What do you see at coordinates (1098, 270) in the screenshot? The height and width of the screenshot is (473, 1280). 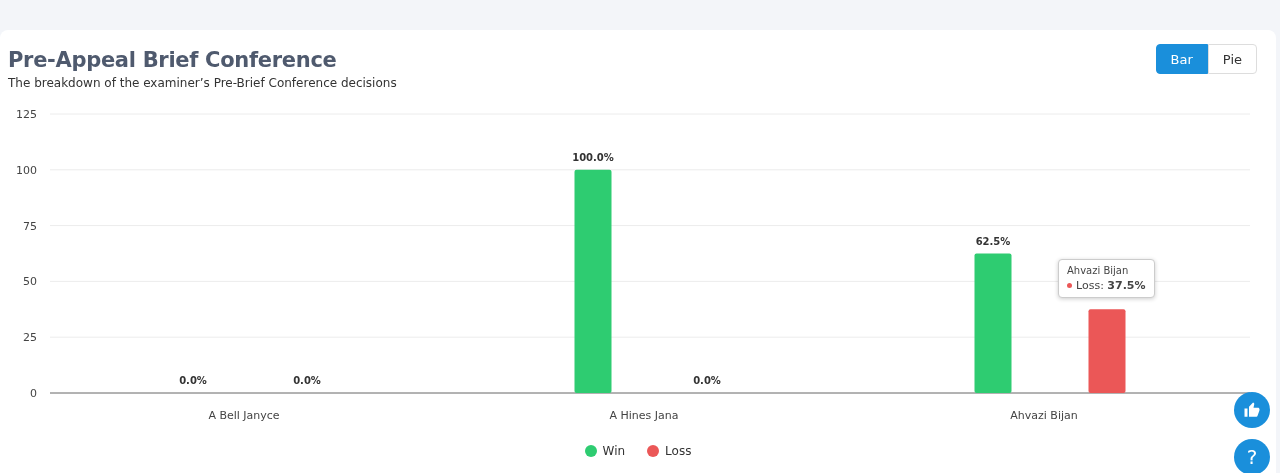 I see `tooltip-title: Ahvazi Bijan` at bounding box center [1098, 270].